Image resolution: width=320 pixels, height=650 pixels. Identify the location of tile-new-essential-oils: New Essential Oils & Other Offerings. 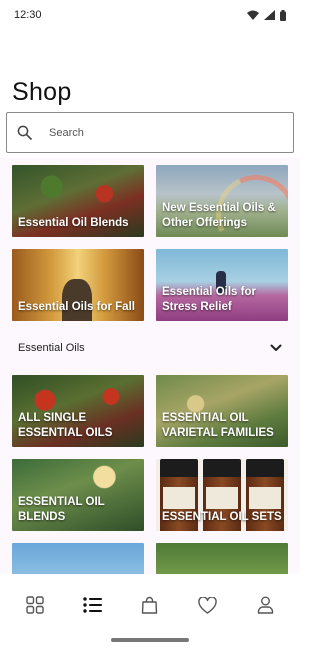
(222, 201).